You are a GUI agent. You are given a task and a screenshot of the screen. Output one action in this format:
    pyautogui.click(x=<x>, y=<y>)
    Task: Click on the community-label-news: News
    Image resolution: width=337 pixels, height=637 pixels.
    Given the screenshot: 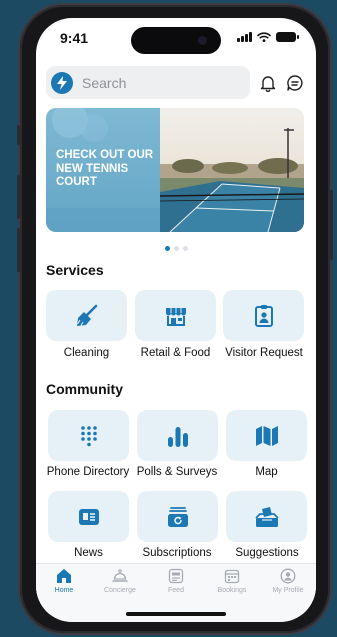 What is the action you would take?
    pyautogui.click(x=88, y=553)
    